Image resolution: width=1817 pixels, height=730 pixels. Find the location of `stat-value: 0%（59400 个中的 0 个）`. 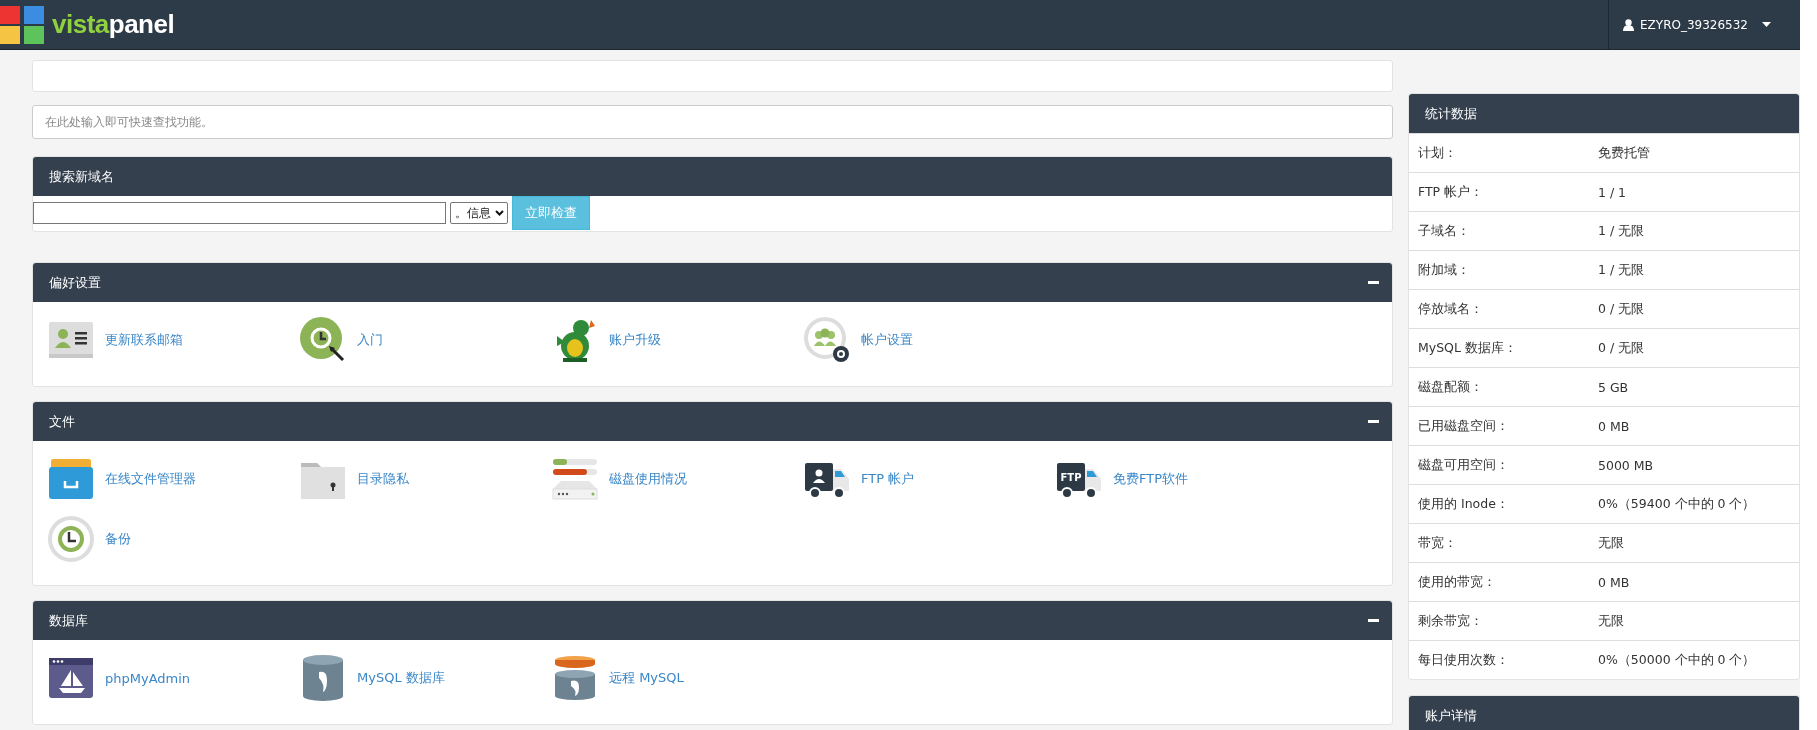

stat-value: 0%（59400 个中的 0 个） is located at coordinates (1677, 504).